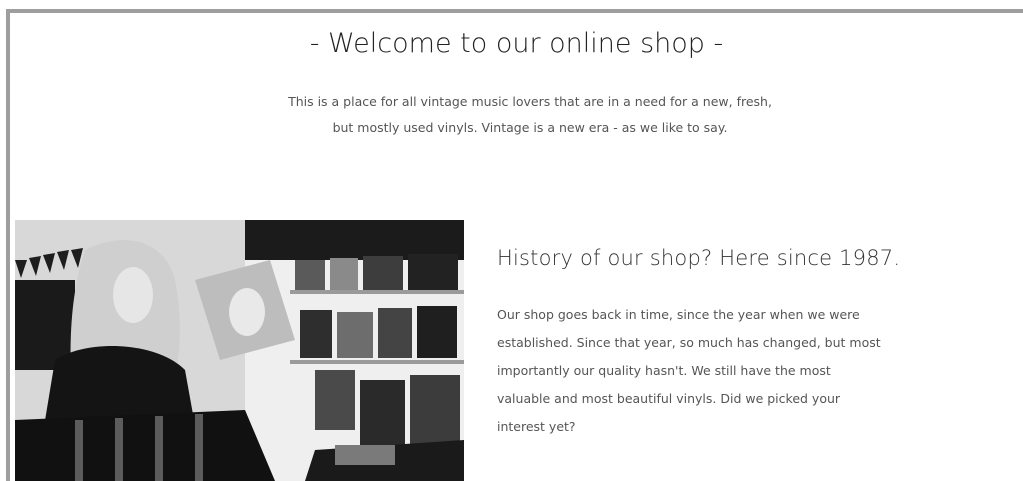 The width and height of the screenshot is (1023, 481). What do you see at coordinates (514, 11) in the screenshot?
I see `top-border` at bounding box center [514, 11].